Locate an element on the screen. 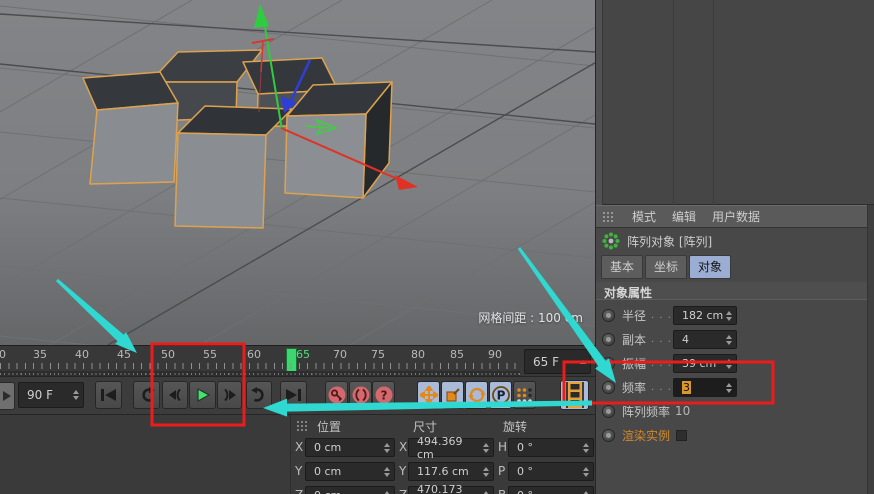 Image resolution: width=874 pixels, height=494 pixels. menu-edit: 编辑 is located at coordinates (684, 216).